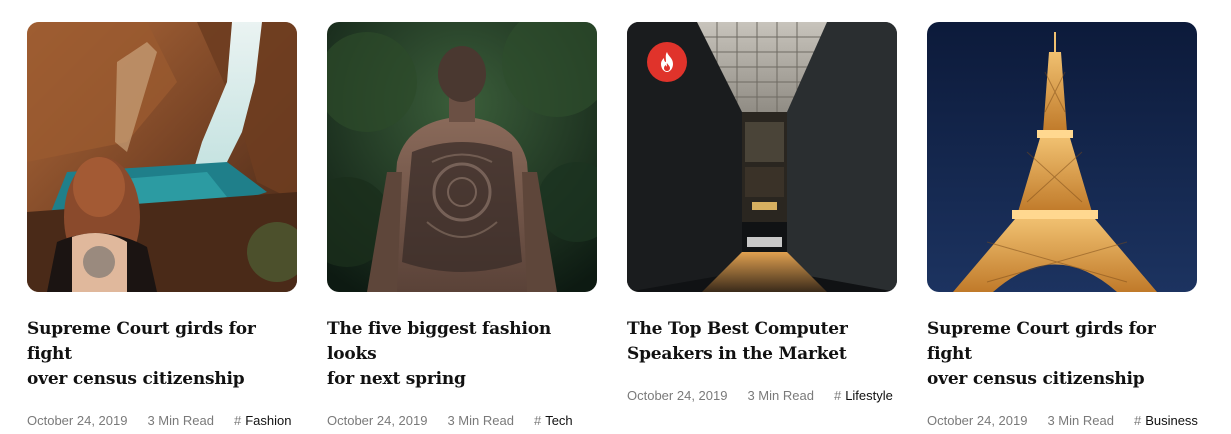 This screenshot has height=434, width=1231. I want to click on post-meta: October 24, 2019 3 Min Read # Tech, so click(463, 420).